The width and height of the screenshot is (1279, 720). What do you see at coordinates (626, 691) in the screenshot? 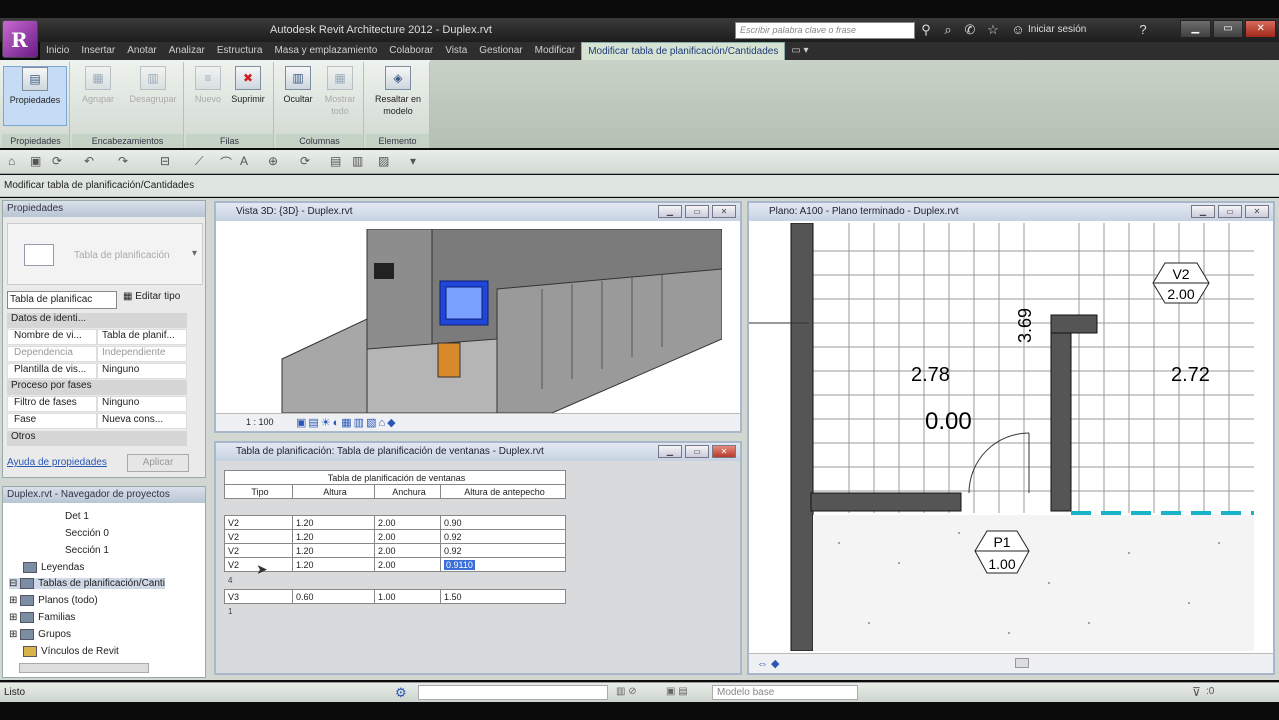
I see `editing-requests-icon: ▥ ⊘` at bounding box center [626, 691].